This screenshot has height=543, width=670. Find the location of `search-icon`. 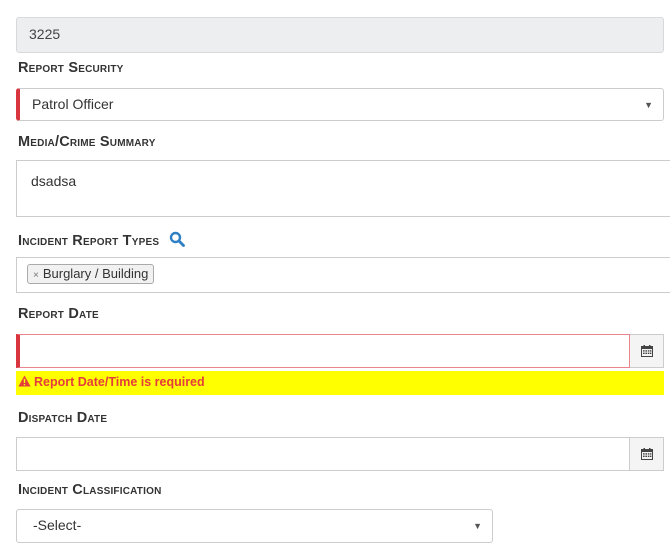

search-icon is located at coordinates (177, 239).